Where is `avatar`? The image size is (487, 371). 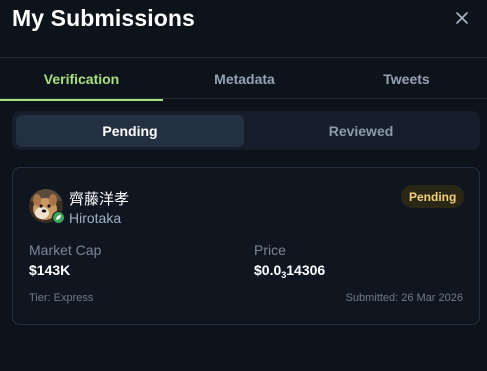
avatar is located at coordinates (47, 206).